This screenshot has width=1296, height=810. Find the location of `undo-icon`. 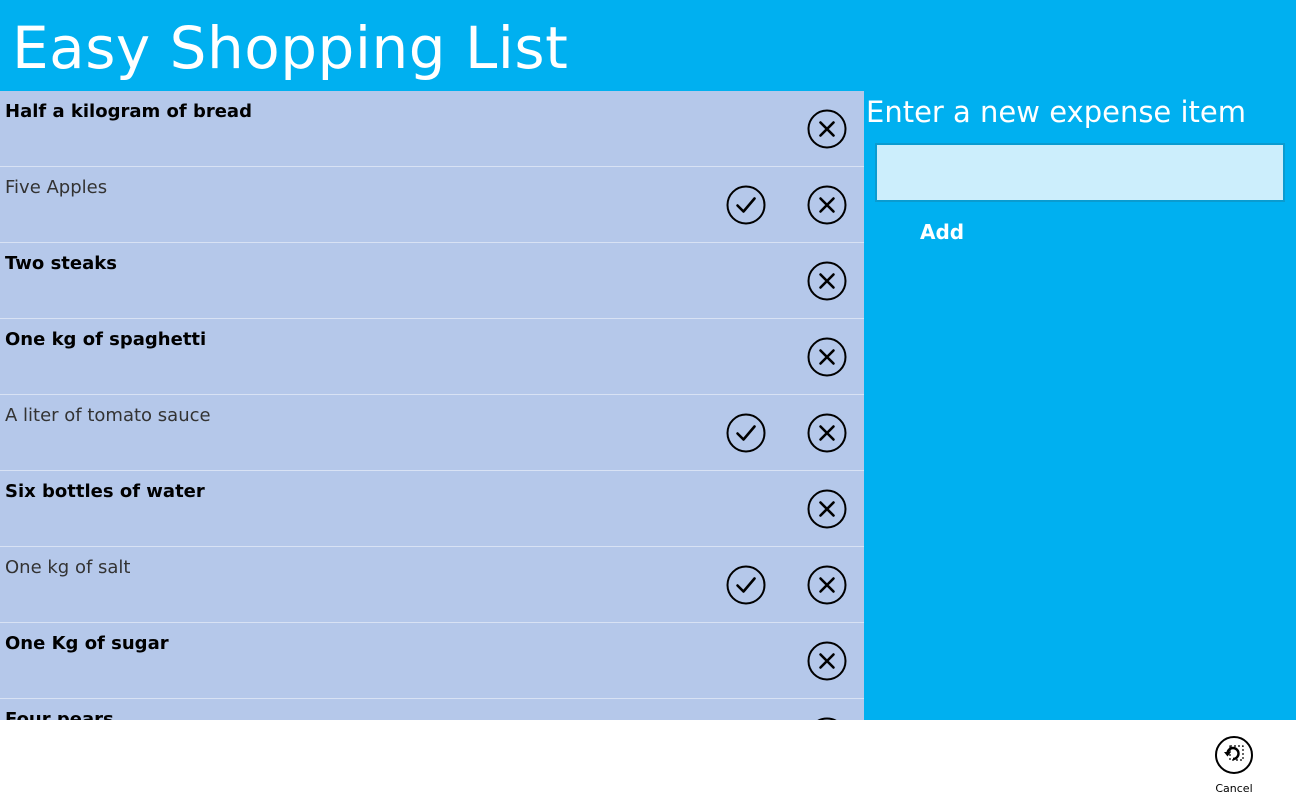

undo-icon is located at coordinates (1234, 755).